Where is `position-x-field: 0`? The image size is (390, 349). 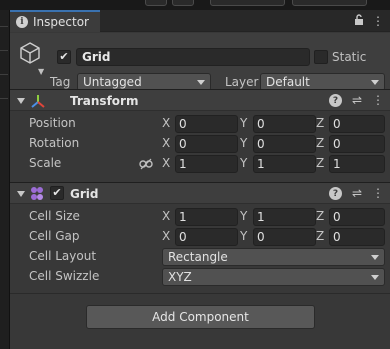 position-x-field: 0 is located at coordinates (206, 124).